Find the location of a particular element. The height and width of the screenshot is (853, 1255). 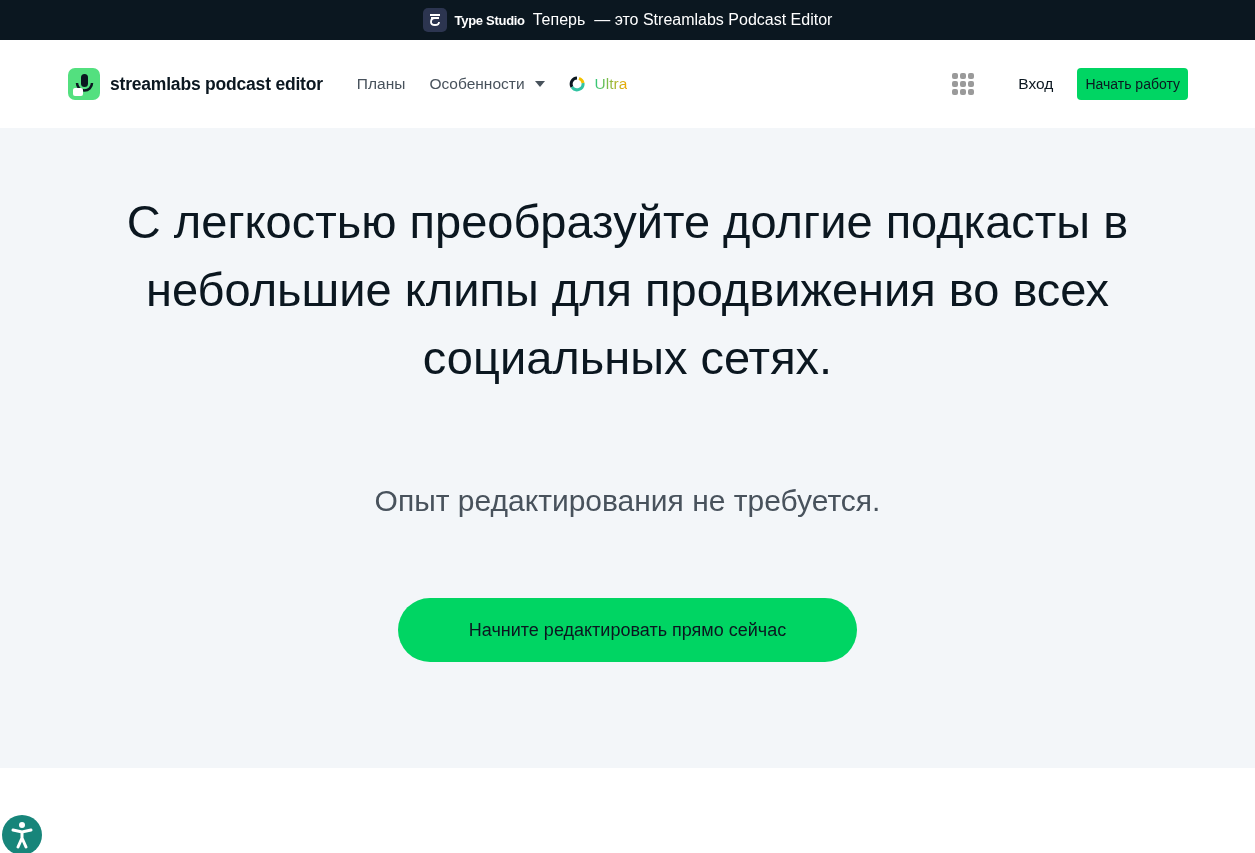

logo-text: streamlabs podcast editor is located at coordinates (216, 84).